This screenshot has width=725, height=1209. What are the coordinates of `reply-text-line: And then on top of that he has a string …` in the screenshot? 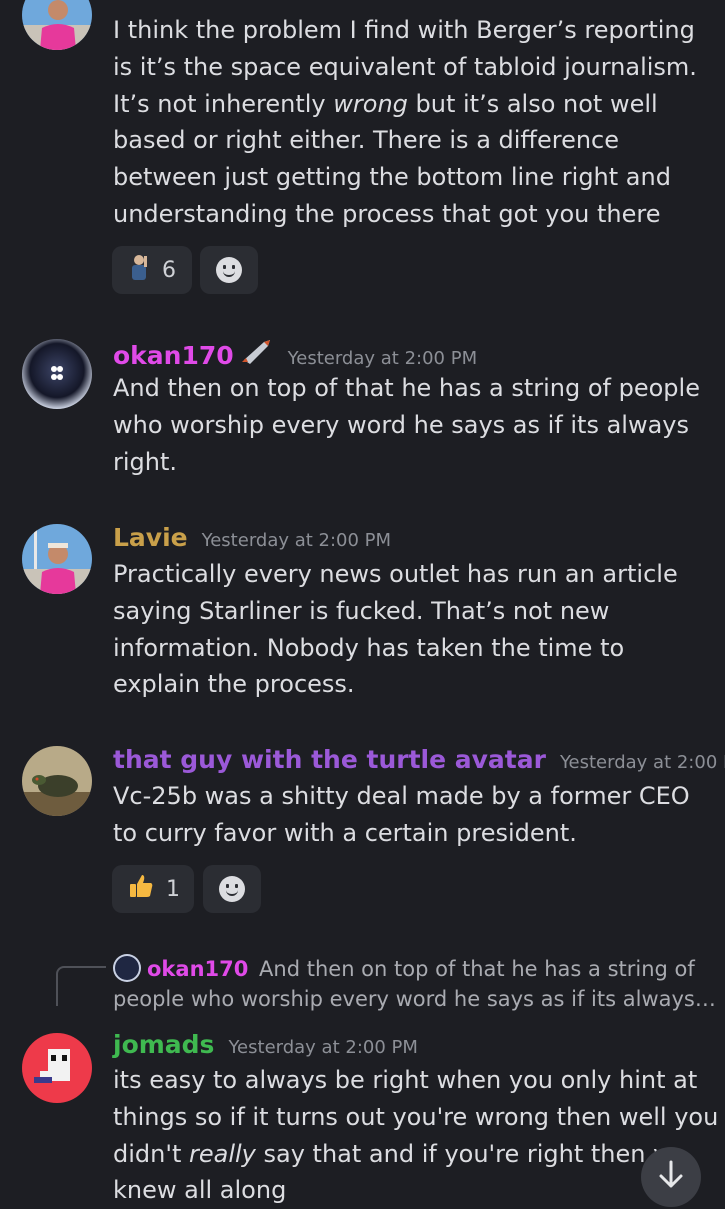 It's located at (477, 969).